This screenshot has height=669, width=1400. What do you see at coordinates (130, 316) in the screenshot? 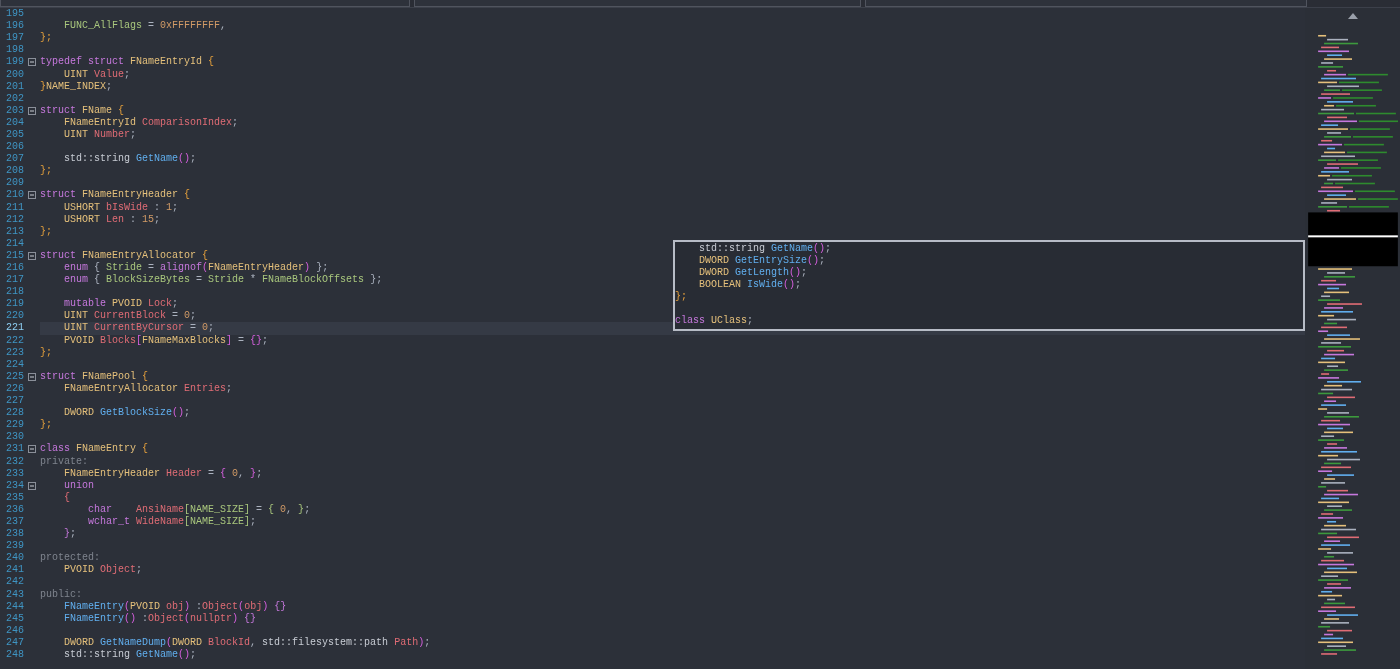
I see `code-line: UINT CurrentBlock = 0;` at bounding box center [130, 316].